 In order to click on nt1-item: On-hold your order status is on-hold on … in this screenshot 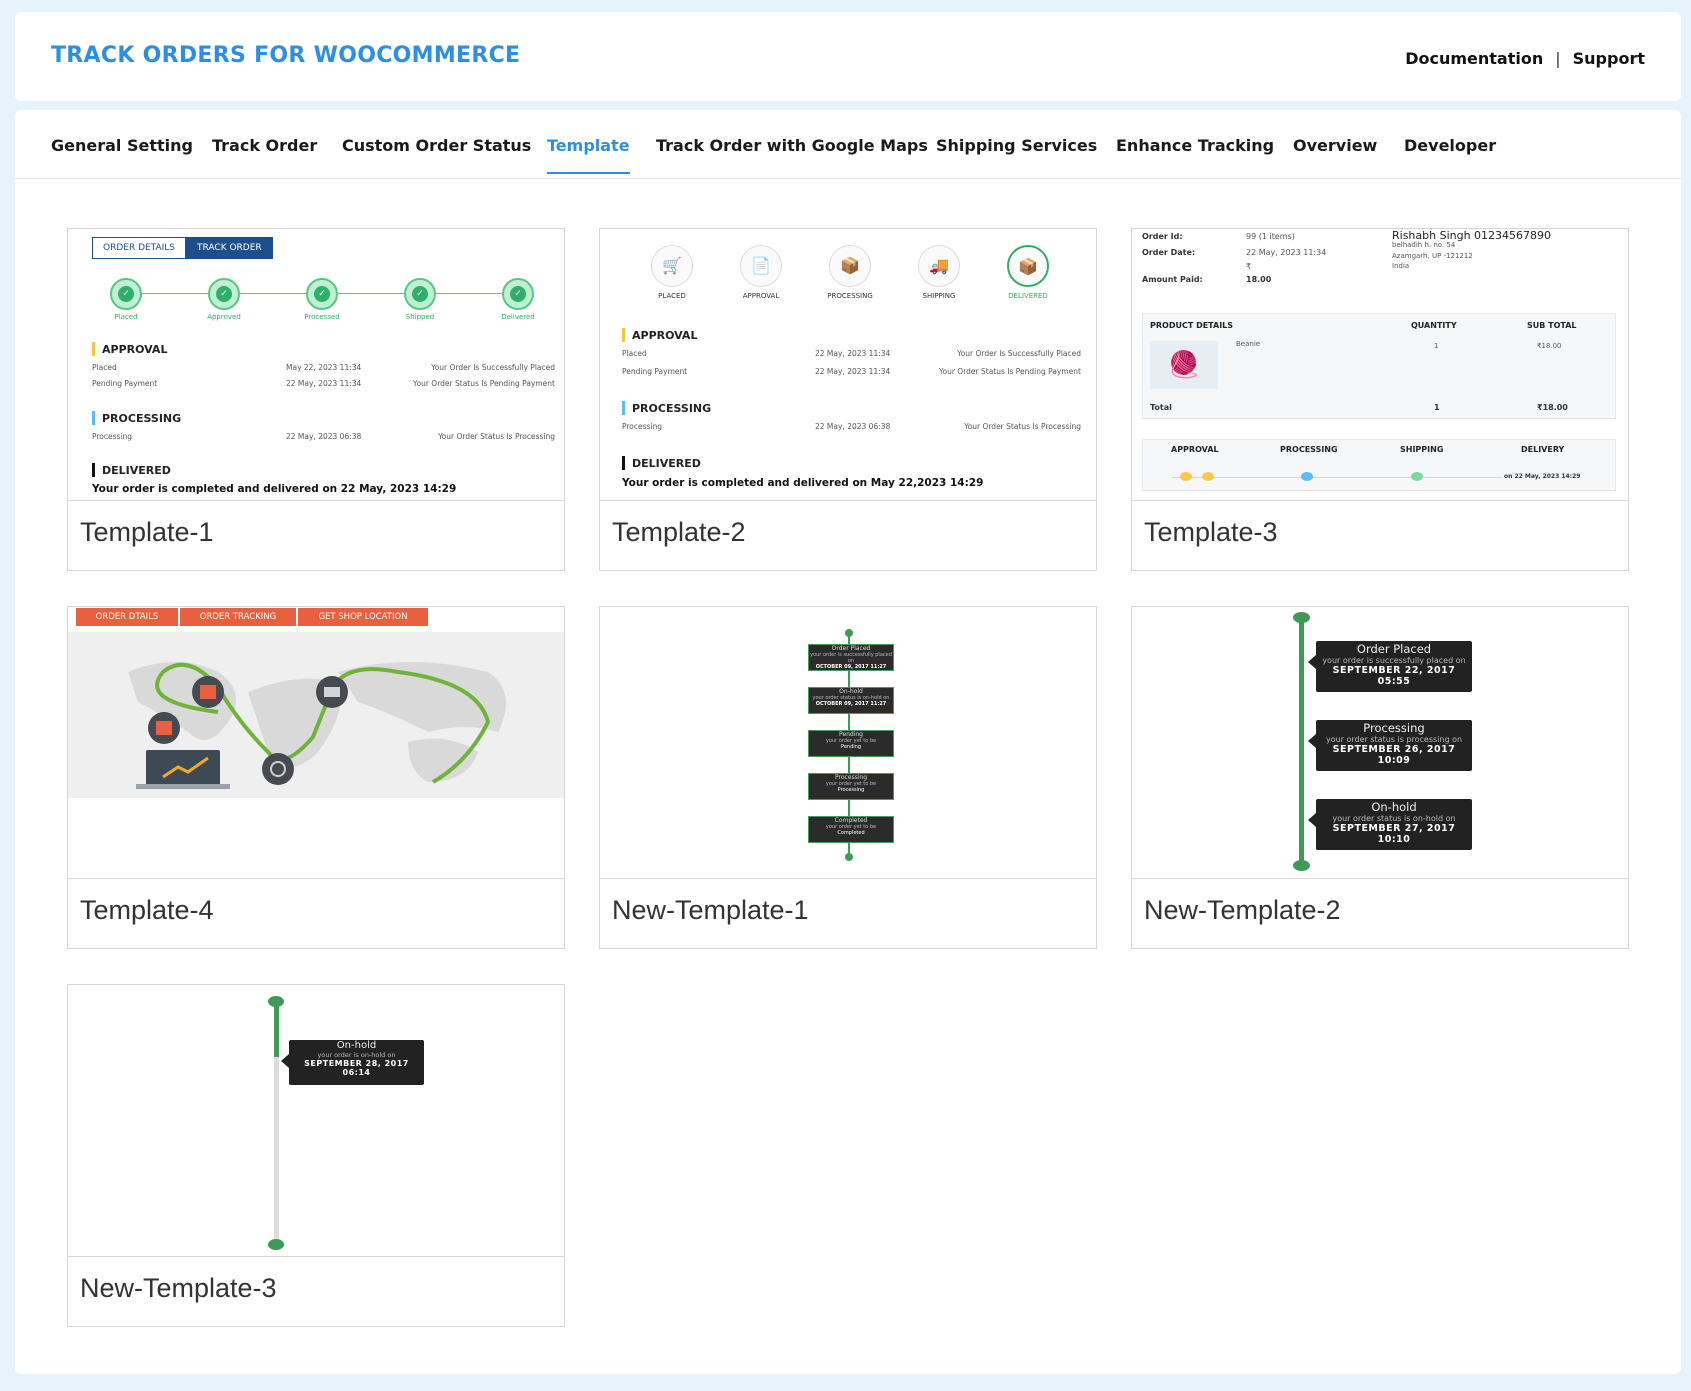, I will do `click(851, 700)`.